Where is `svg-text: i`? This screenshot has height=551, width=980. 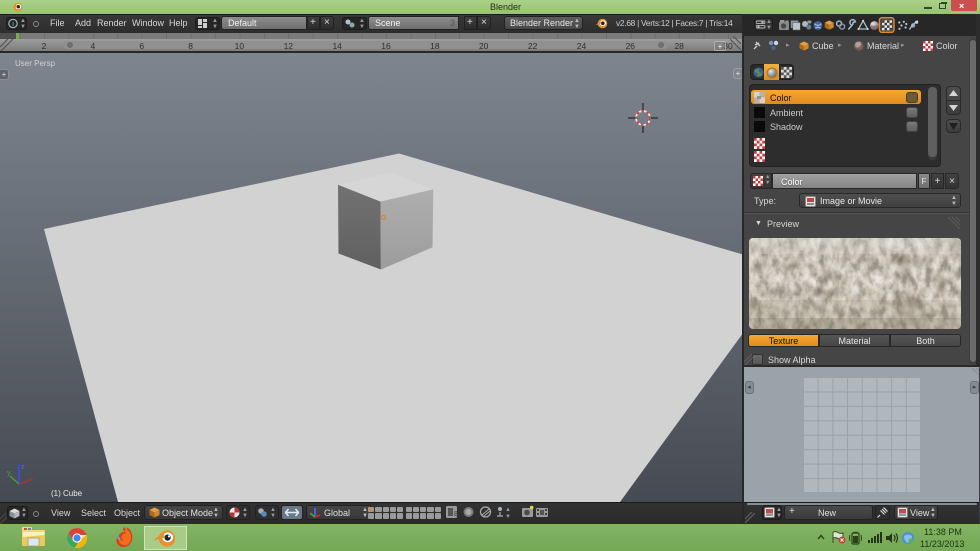 svg-text: i is located at coordinates (13, 24).